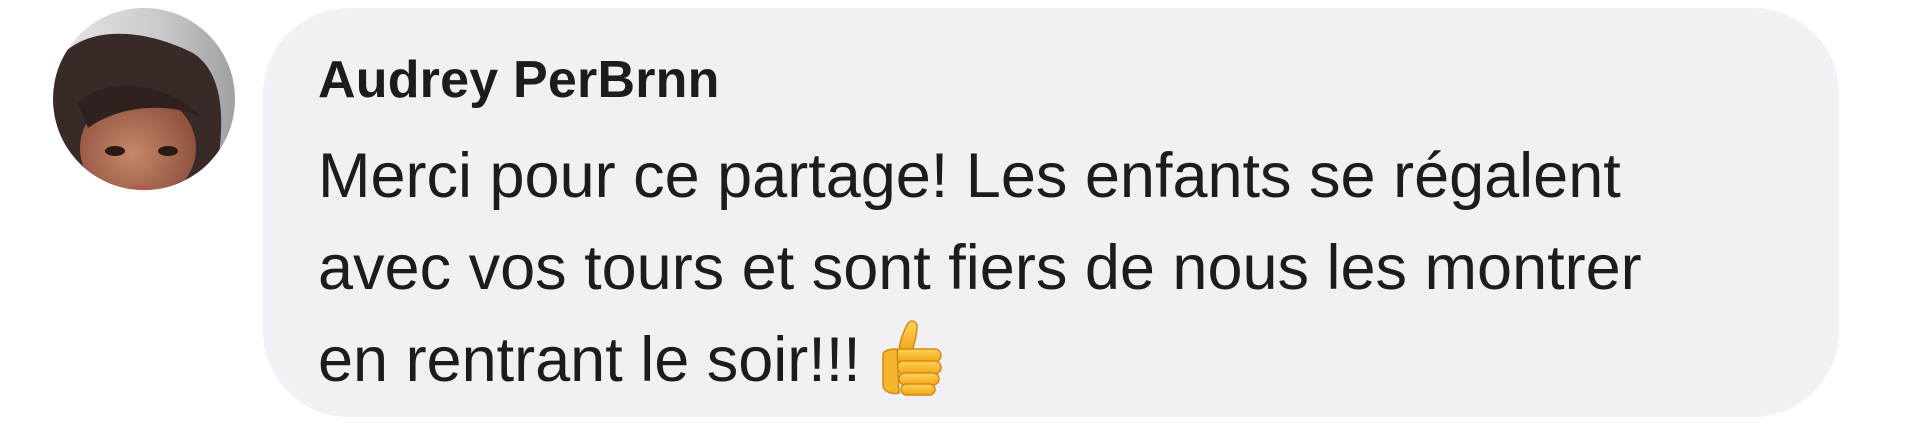 The height and width of the screenshot is (427, 1920). Describe the element at coordinates (519, 80) in the screenshot. I see `comment-author-name: Audrey PerBrnn` at that location.